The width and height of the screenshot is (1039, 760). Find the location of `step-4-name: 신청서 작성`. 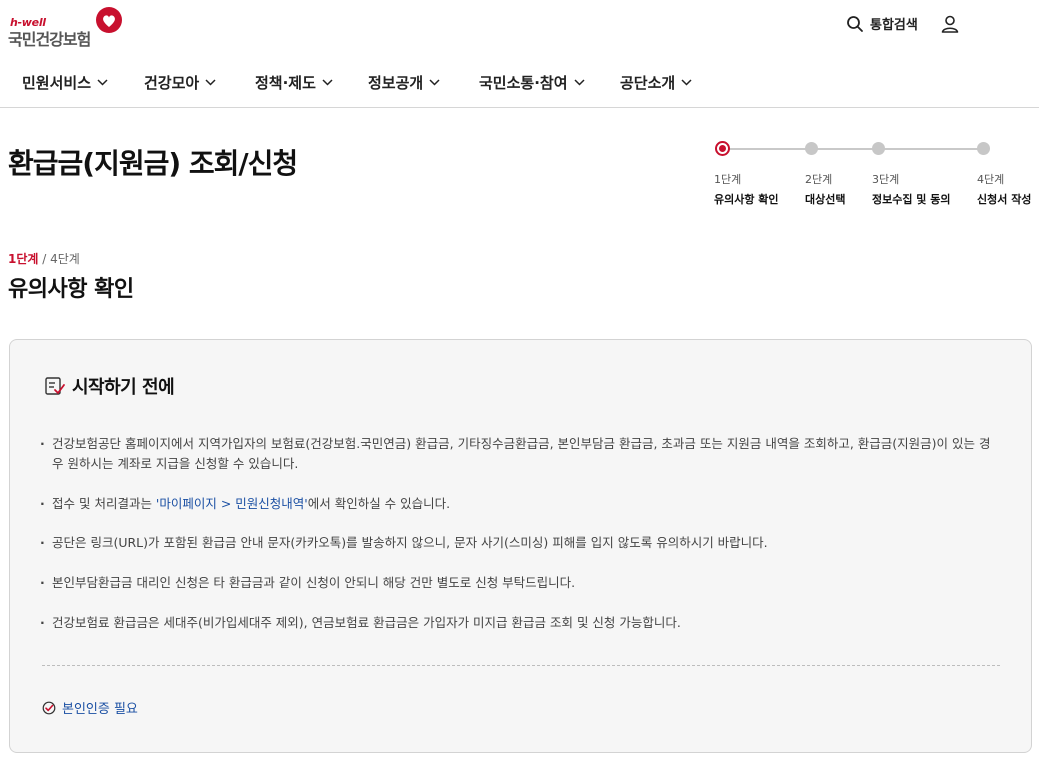

step-4-name: 신청서 작성 is located at coordinates (1004, 199).